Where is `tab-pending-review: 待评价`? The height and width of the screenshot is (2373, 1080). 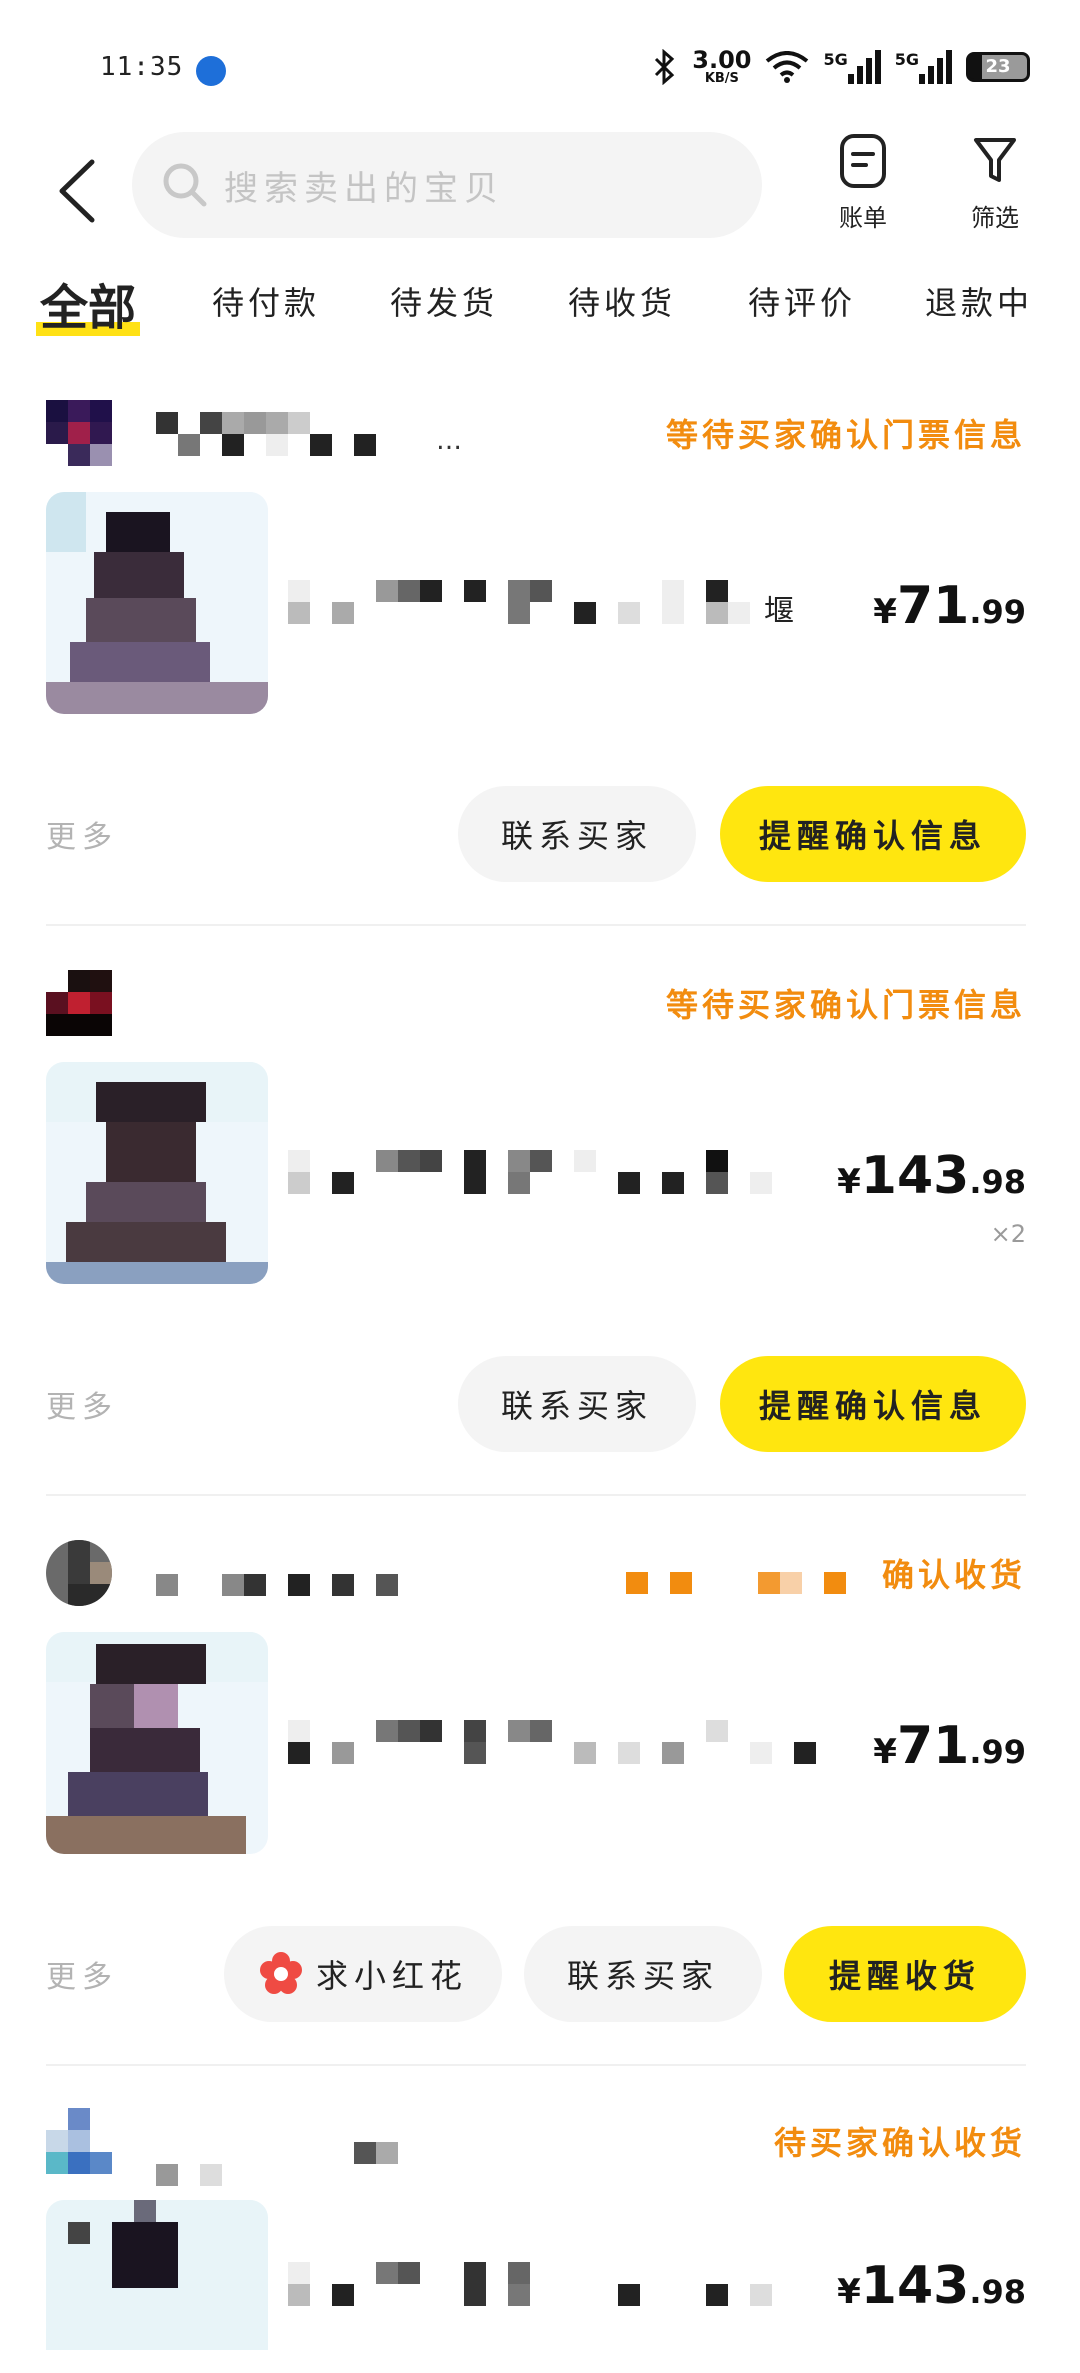
tab-pending-review: 待评价 is located at coordinates (802, 301).